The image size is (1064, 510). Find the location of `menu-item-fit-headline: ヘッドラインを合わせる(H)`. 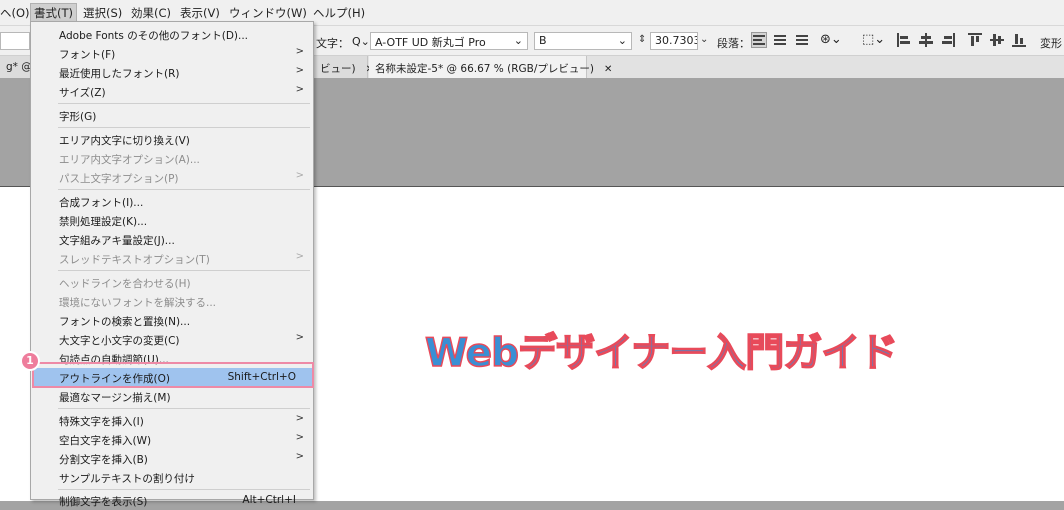

menu-item-fit-headline: ヘッドラインを合わせる(H) is located at coordinates (172, 282).